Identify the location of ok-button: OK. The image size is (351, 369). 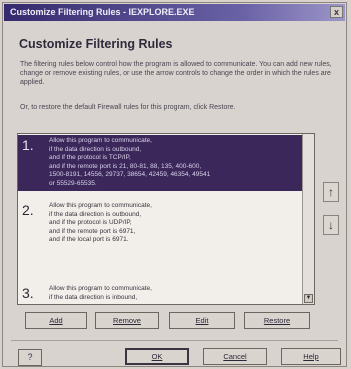
(157, 356).